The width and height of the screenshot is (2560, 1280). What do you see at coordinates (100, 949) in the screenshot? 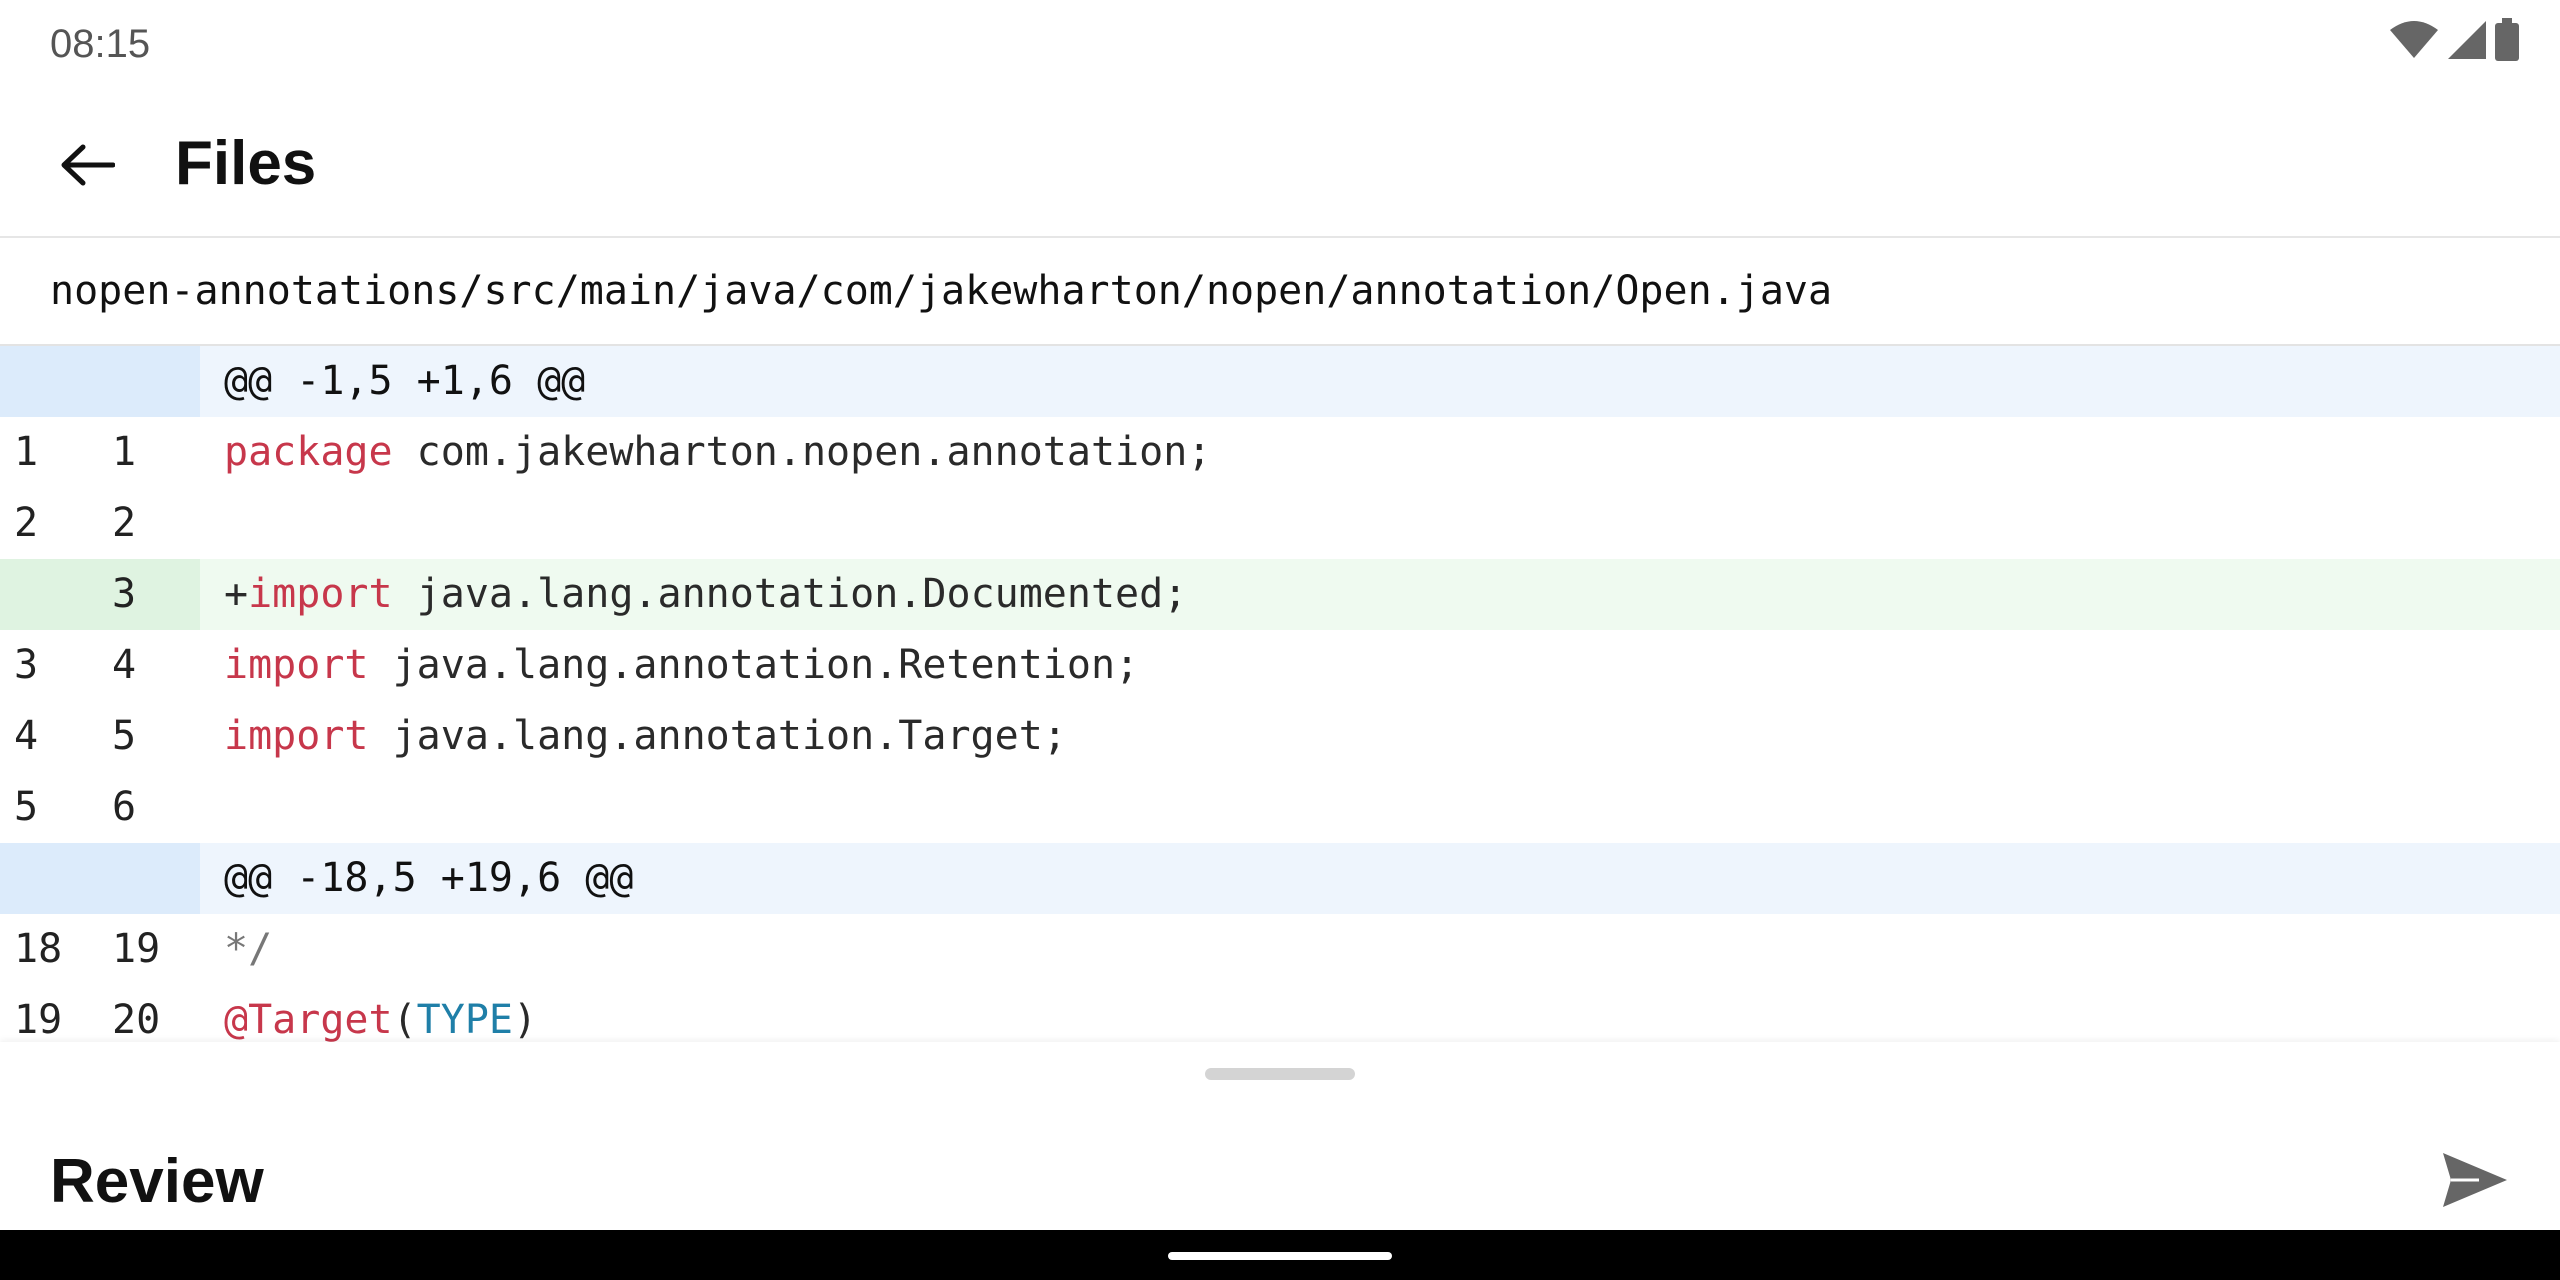
I see `line-gutter: 18 19` at bounding box center [100, 949].